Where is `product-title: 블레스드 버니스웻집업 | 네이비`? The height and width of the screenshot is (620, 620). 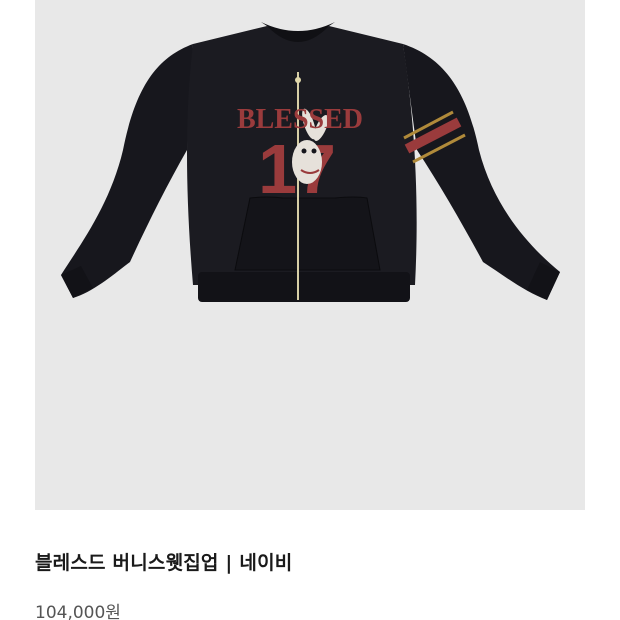
product-title: 블레스드 버니스웻집업 | 네이비 is located at coordinates (163, 561).